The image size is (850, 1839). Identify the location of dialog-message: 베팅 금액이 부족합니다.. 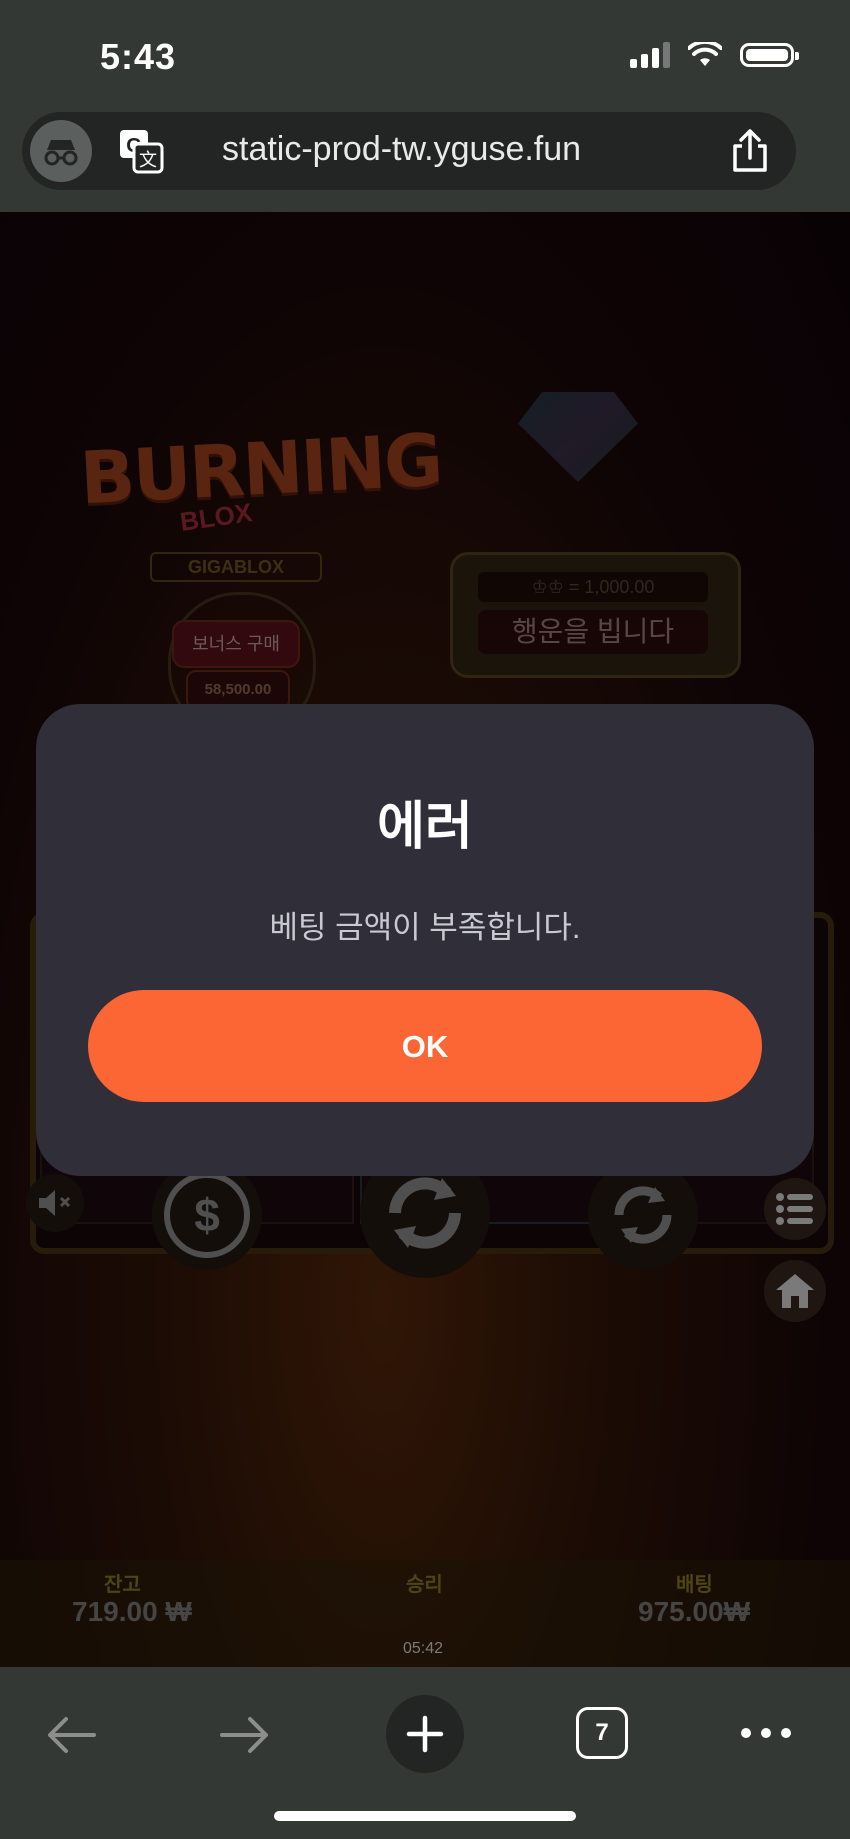
(425, 927).